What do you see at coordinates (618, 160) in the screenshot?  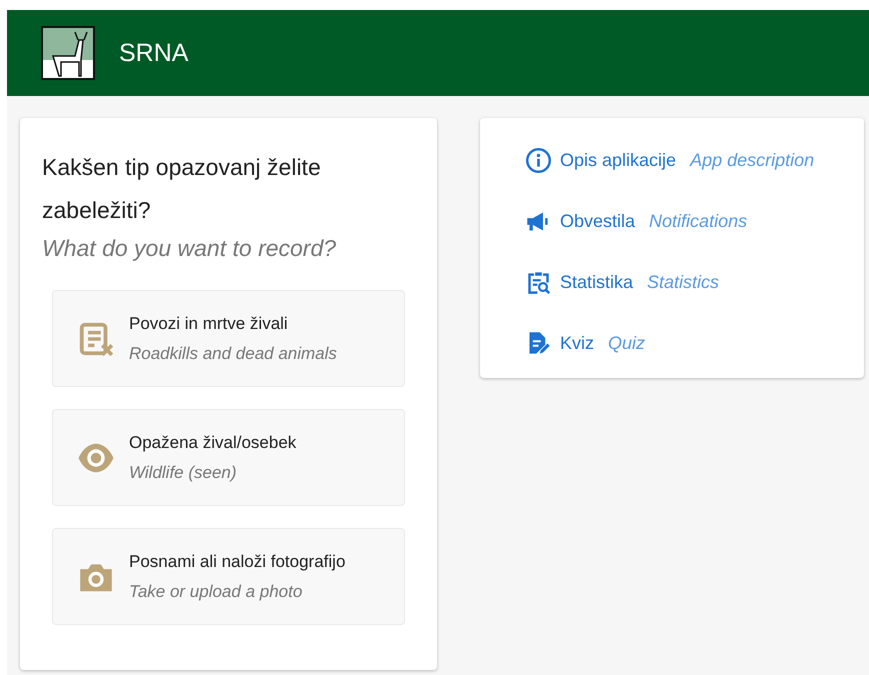 I see `menu-link: Opis aplikacije` at bounding box center [618, 160].